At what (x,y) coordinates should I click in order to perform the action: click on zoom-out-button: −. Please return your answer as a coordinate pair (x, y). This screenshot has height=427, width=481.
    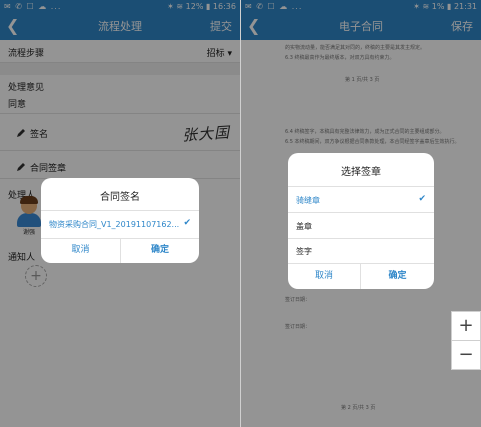
    Looking at the image, I should click on (466, 355).